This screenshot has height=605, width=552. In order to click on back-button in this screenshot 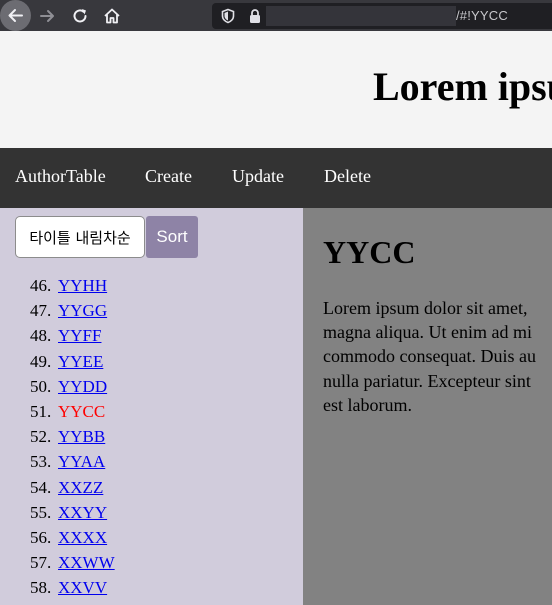, I will do `click(15, 15)`.